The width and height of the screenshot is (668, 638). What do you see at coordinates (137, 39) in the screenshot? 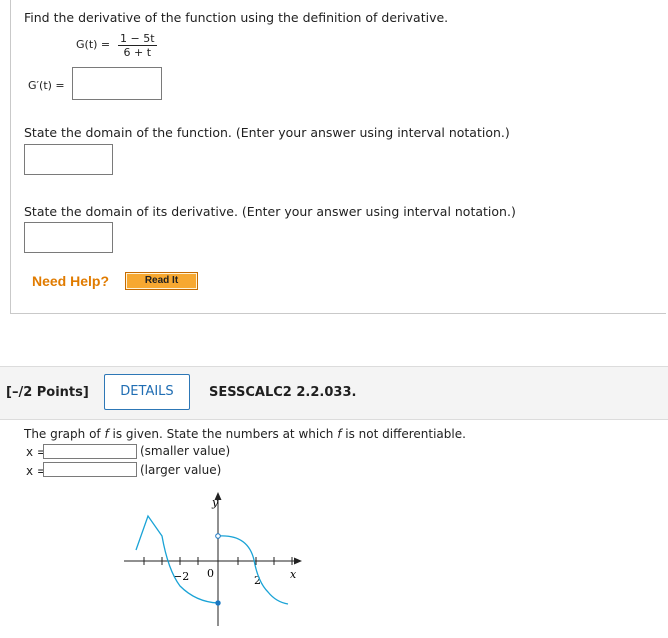
I see `fraction-numerator: 1 − 5t` at bounding box center [137, 39].